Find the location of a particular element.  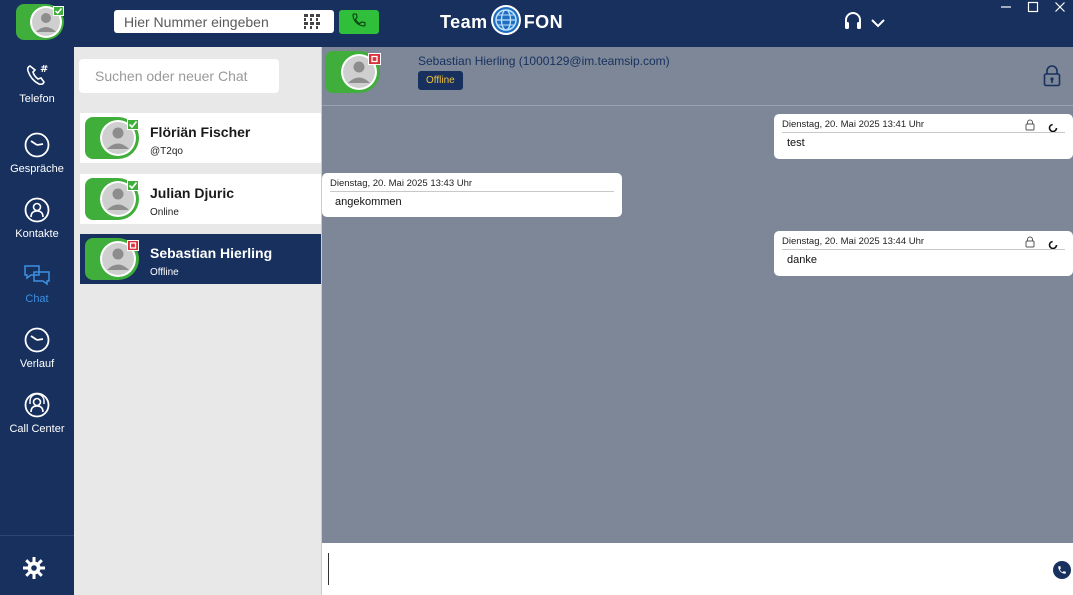

nav-item-call-center: Call Center is located at coordinates (37, 419).